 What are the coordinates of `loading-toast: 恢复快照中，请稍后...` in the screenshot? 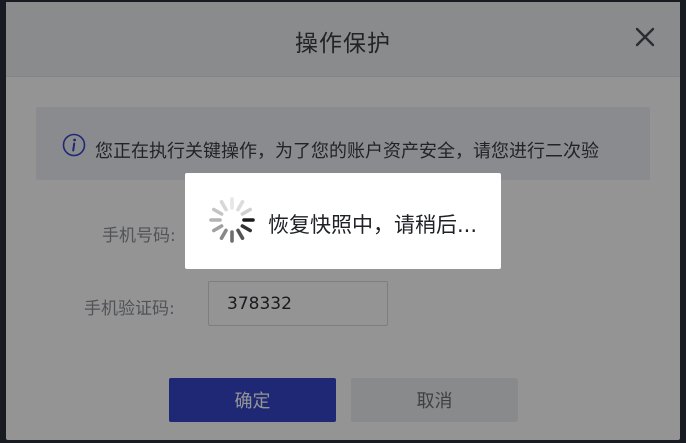 It's located at (343, 221).